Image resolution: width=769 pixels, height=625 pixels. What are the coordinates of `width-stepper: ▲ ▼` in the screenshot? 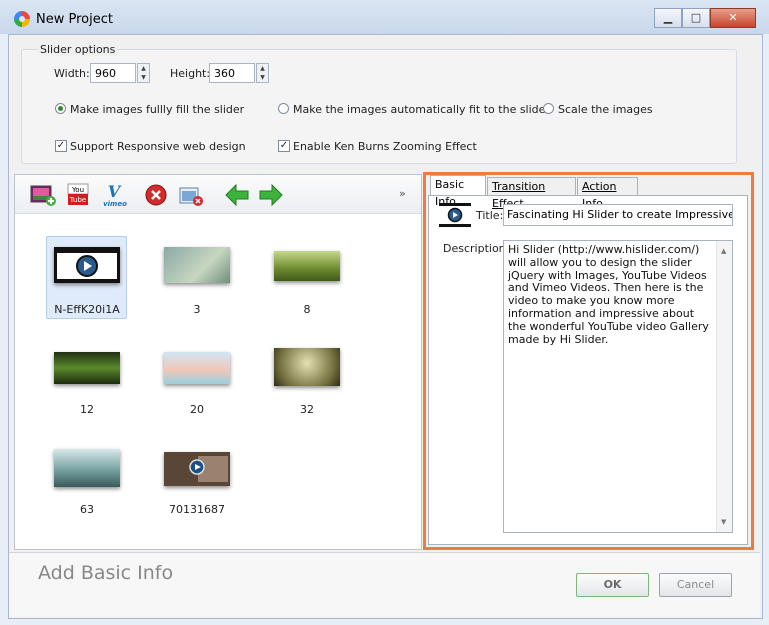 It's located at (143, 73).